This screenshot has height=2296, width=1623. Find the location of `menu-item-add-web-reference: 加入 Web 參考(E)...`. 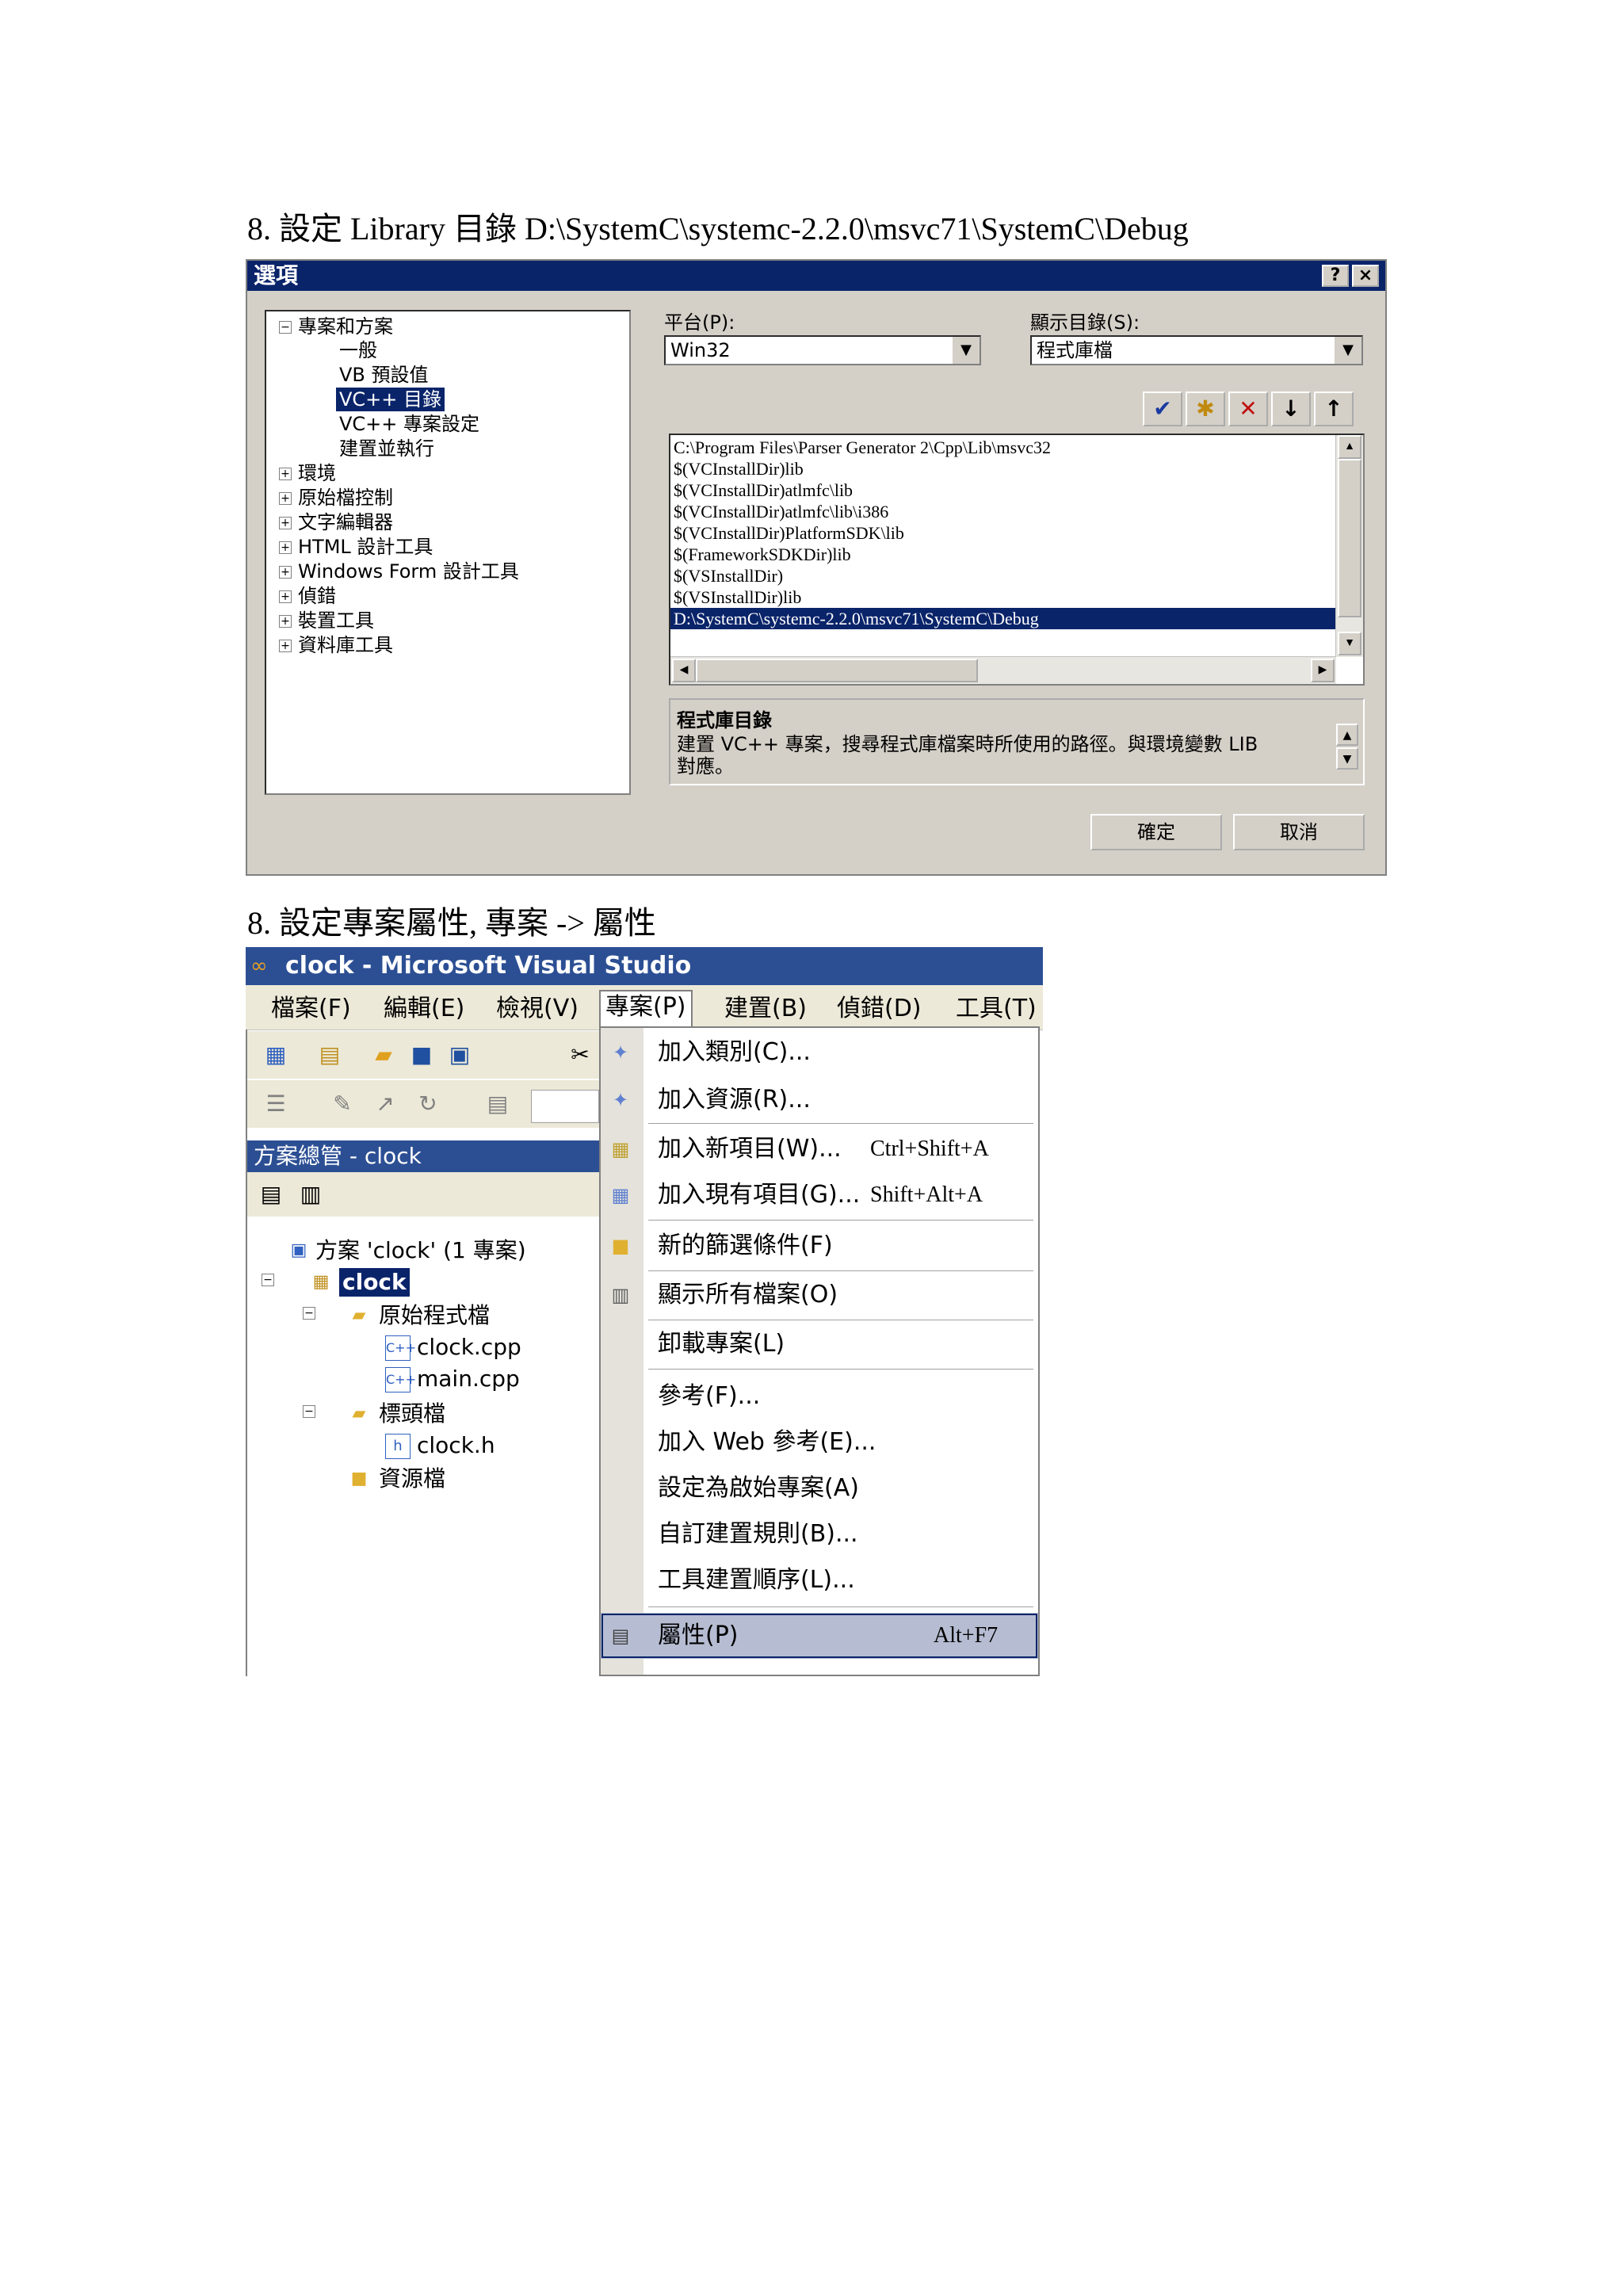

menu-item-add-web-reference: 加入 Web 參考(E)... is located at coordinates (819, 1442).